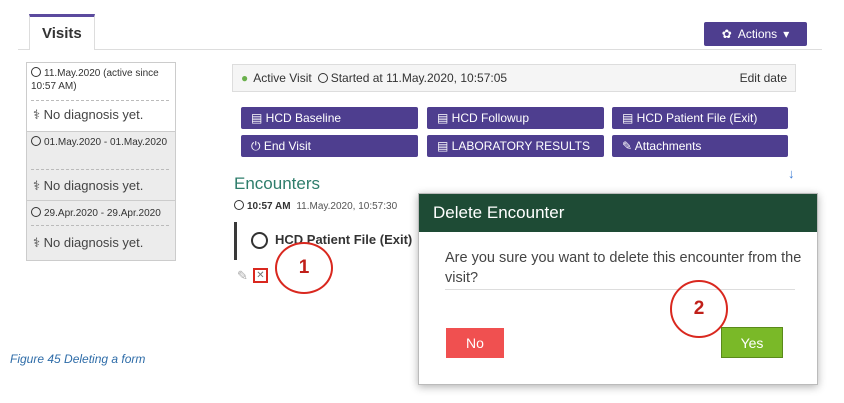 This screenshot has height=403, width=844. I want to click on marker-1: 1, so click(304, 268).